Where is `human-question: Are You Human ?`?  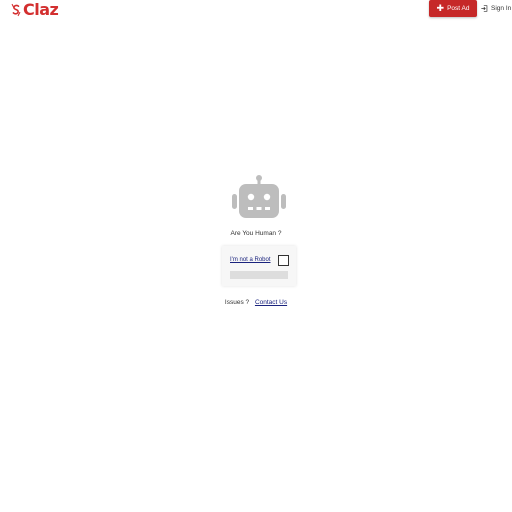
human-question: Are You Human ? is located at coordinates (256, 233).